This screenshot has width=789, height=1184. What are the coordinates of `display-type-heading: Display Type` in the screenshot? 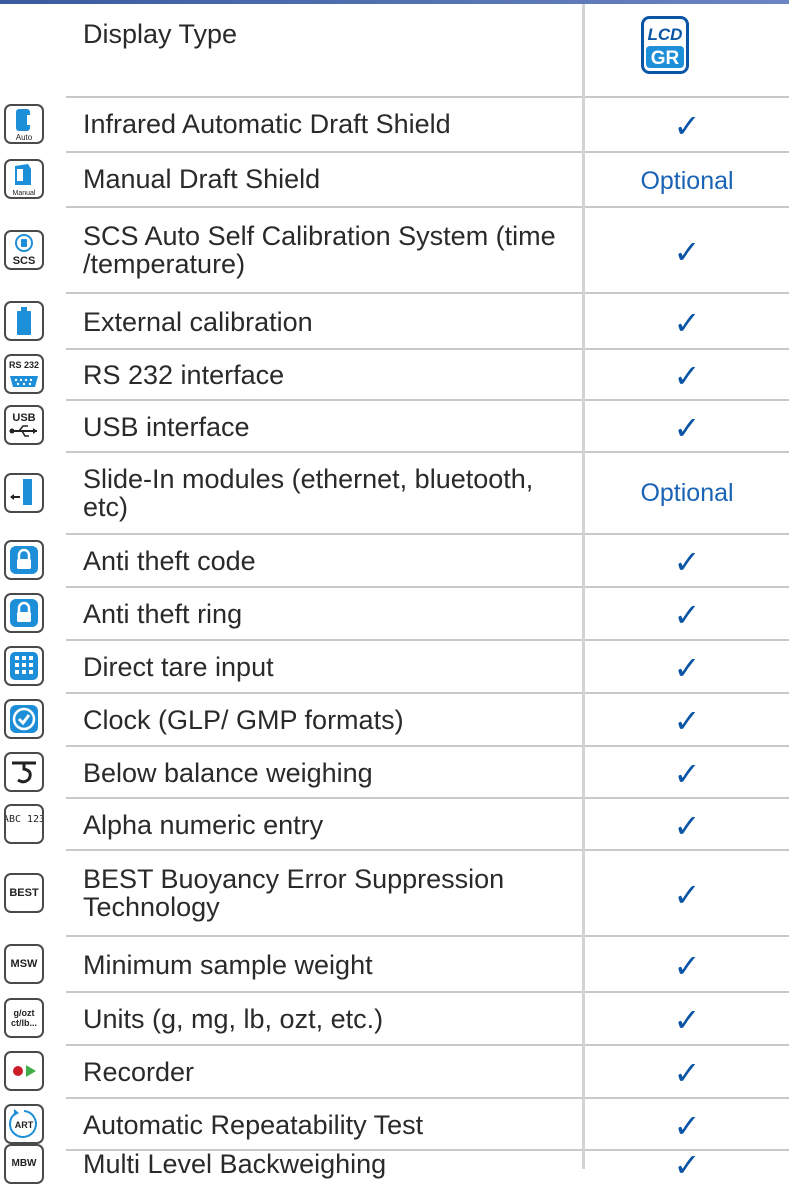 It's located at (160, 34).